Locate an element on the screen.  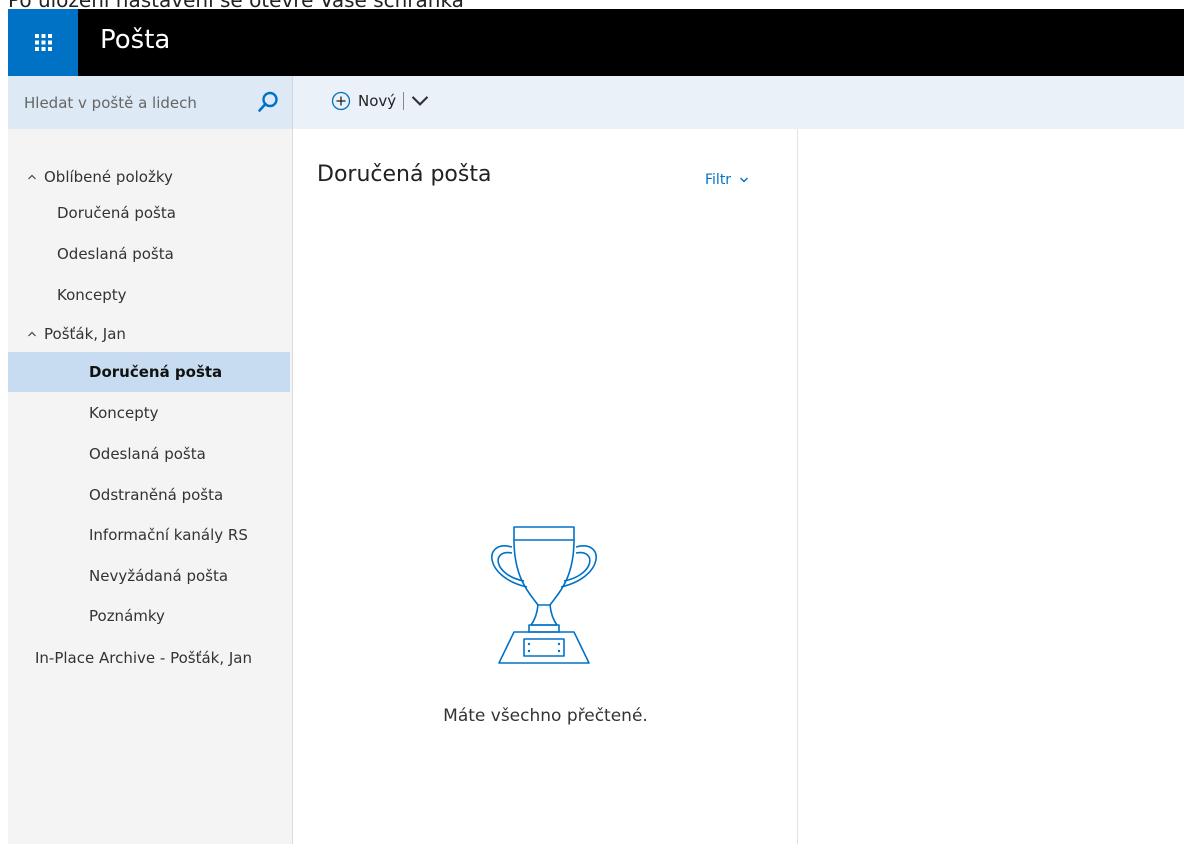
folder-inbox: Doručená pošta is located at coordinates (149, 372).